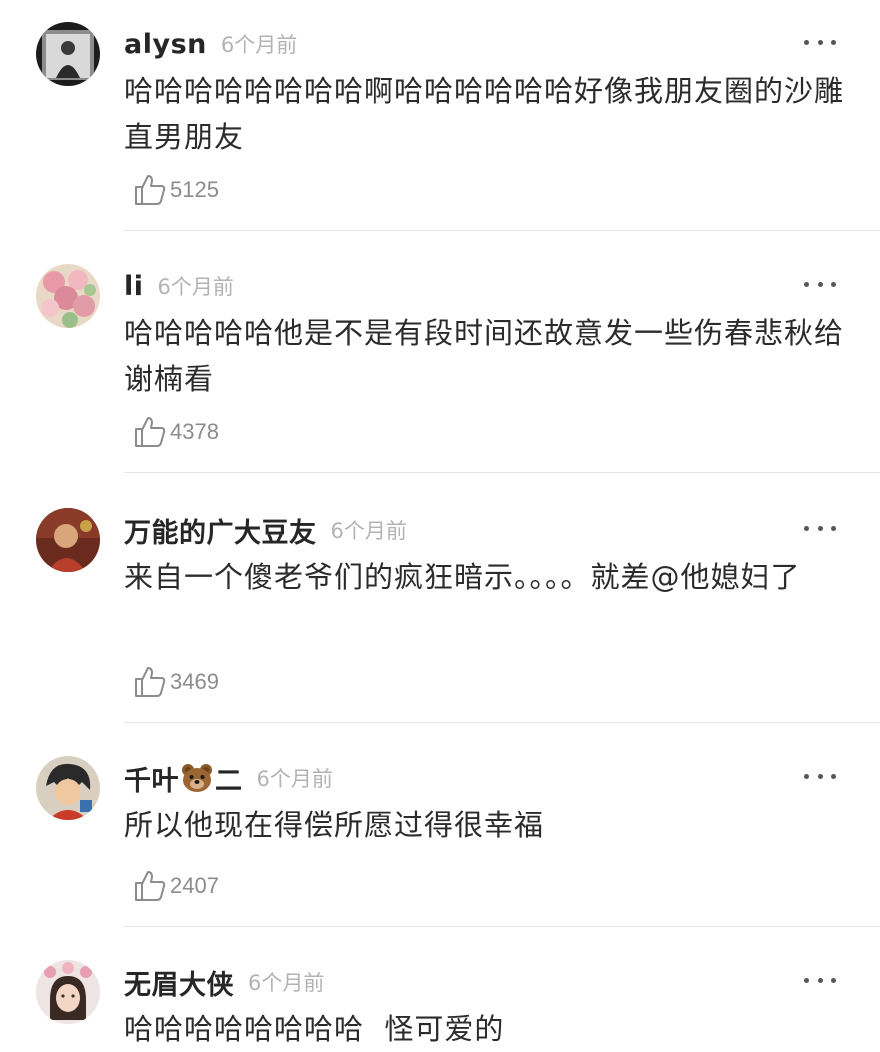 This screenshot has width=880, height=1052. I want to click on comment-header: alysn 6个月前, so click(210, 44).